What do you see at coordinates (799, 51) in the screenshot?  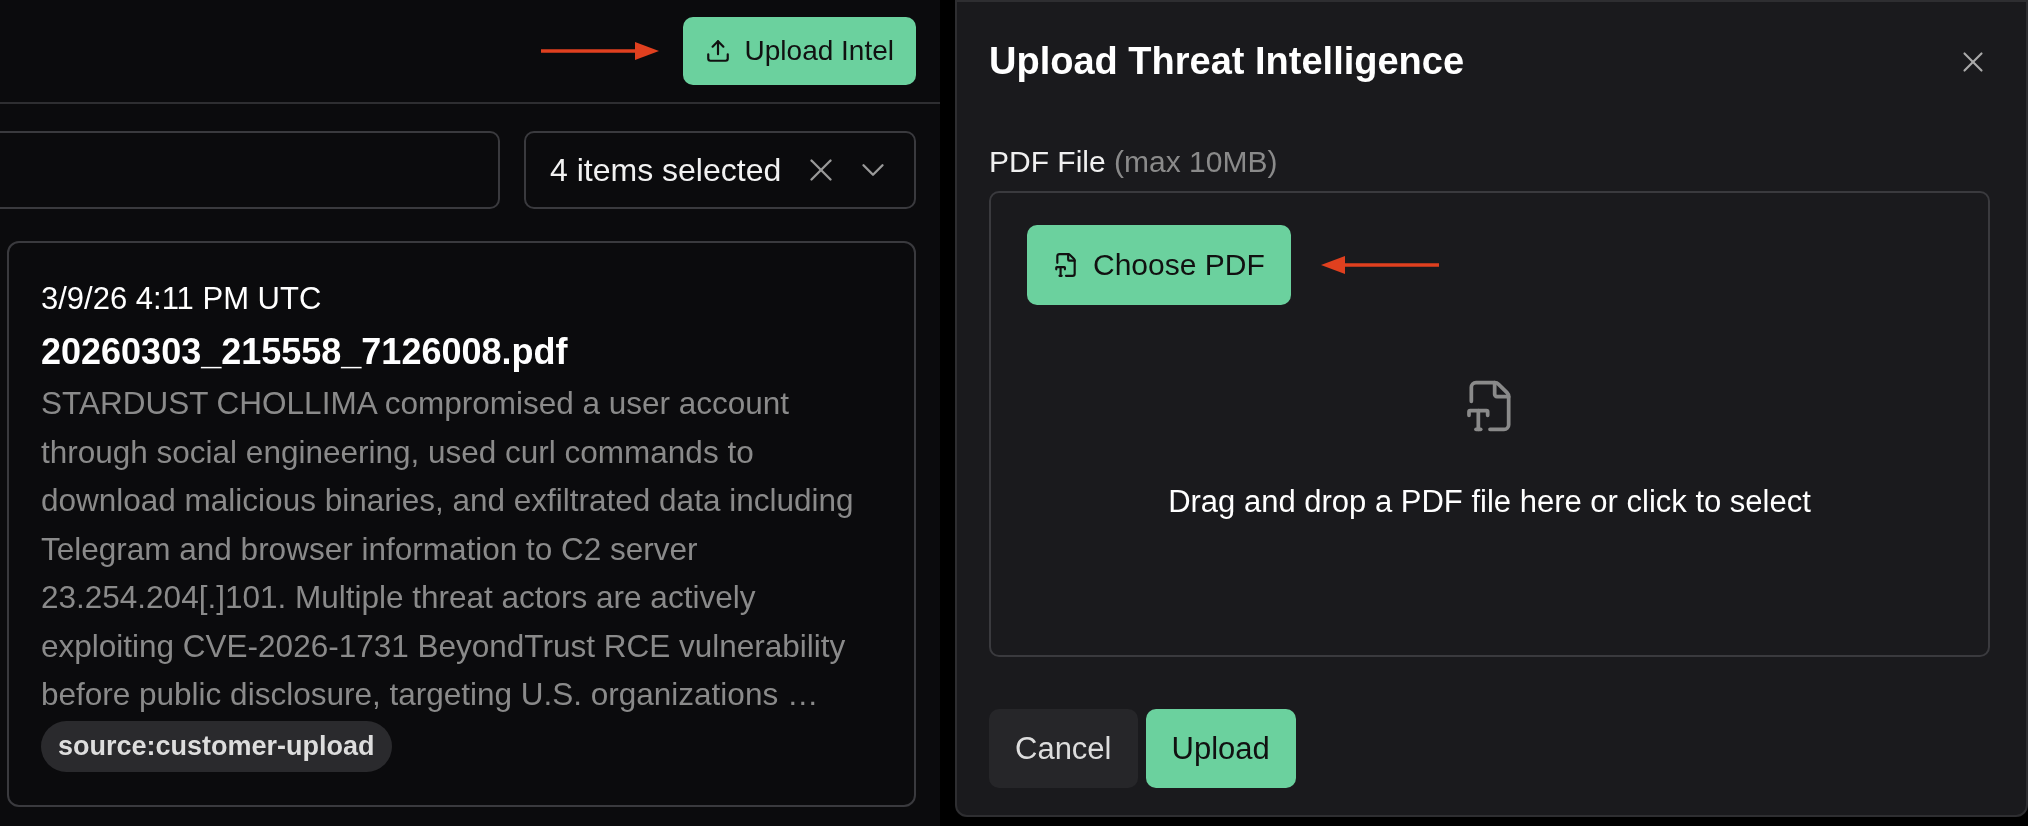 I see `upload-intel-button: Upload Intel` at bounding box center [799, 51].